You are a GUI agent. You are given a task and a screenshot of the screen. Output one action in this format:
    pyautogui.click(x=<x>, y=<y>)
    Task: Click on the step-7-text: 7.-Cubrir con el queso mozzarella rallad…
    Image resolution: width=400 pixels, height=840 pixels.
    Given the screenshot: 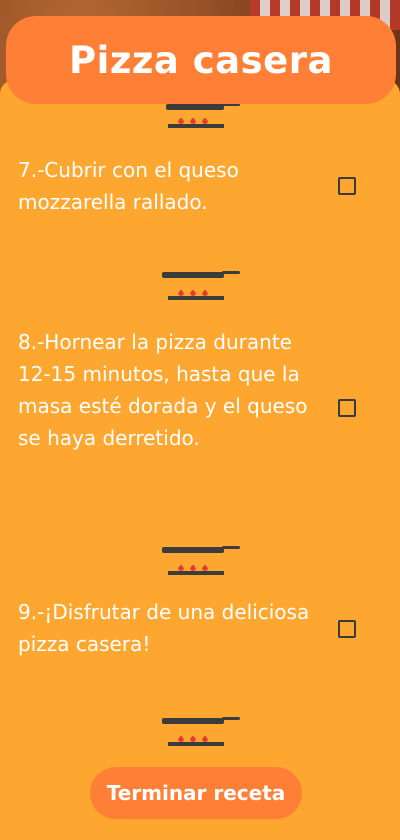 What is the action you would take?
    pyautogui.click(x=128, y=186)
    